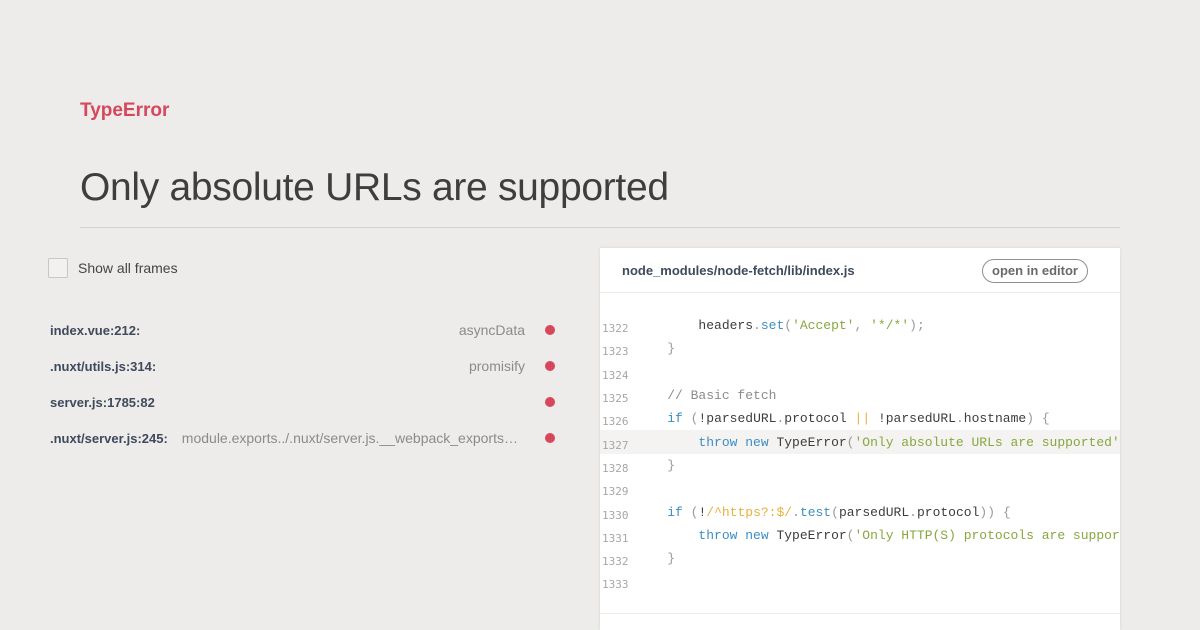 The height and width of the screenshot is (630, 1200). Describe the element at coordinates (860, 488) in the screenshot. I see `code-line: 1329` at that location.